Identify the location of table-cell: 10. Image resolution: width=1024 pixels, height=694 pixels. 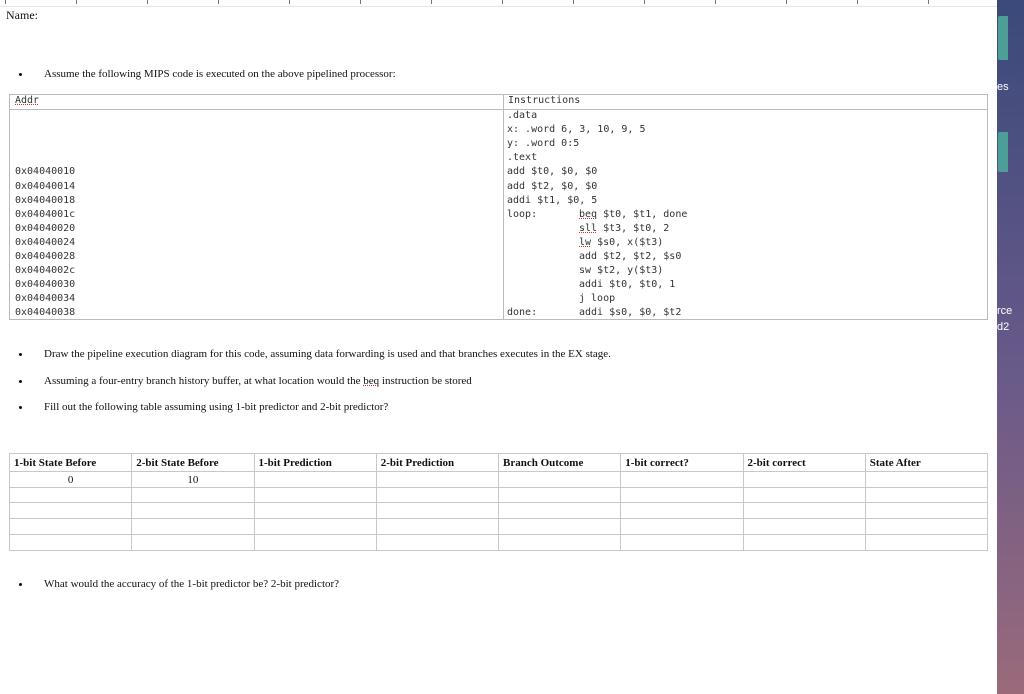
(193, 479).